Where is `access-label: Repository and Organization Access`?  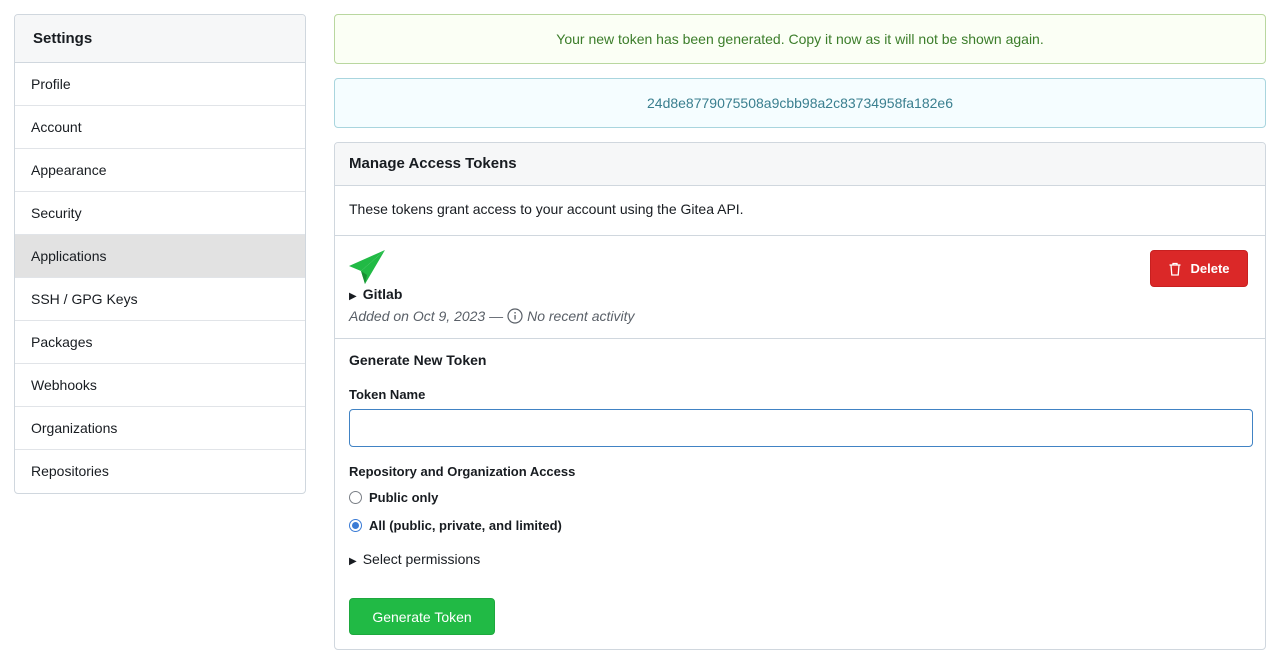
access-label: Repository and Organization Access is located at coordinates (462, 471).